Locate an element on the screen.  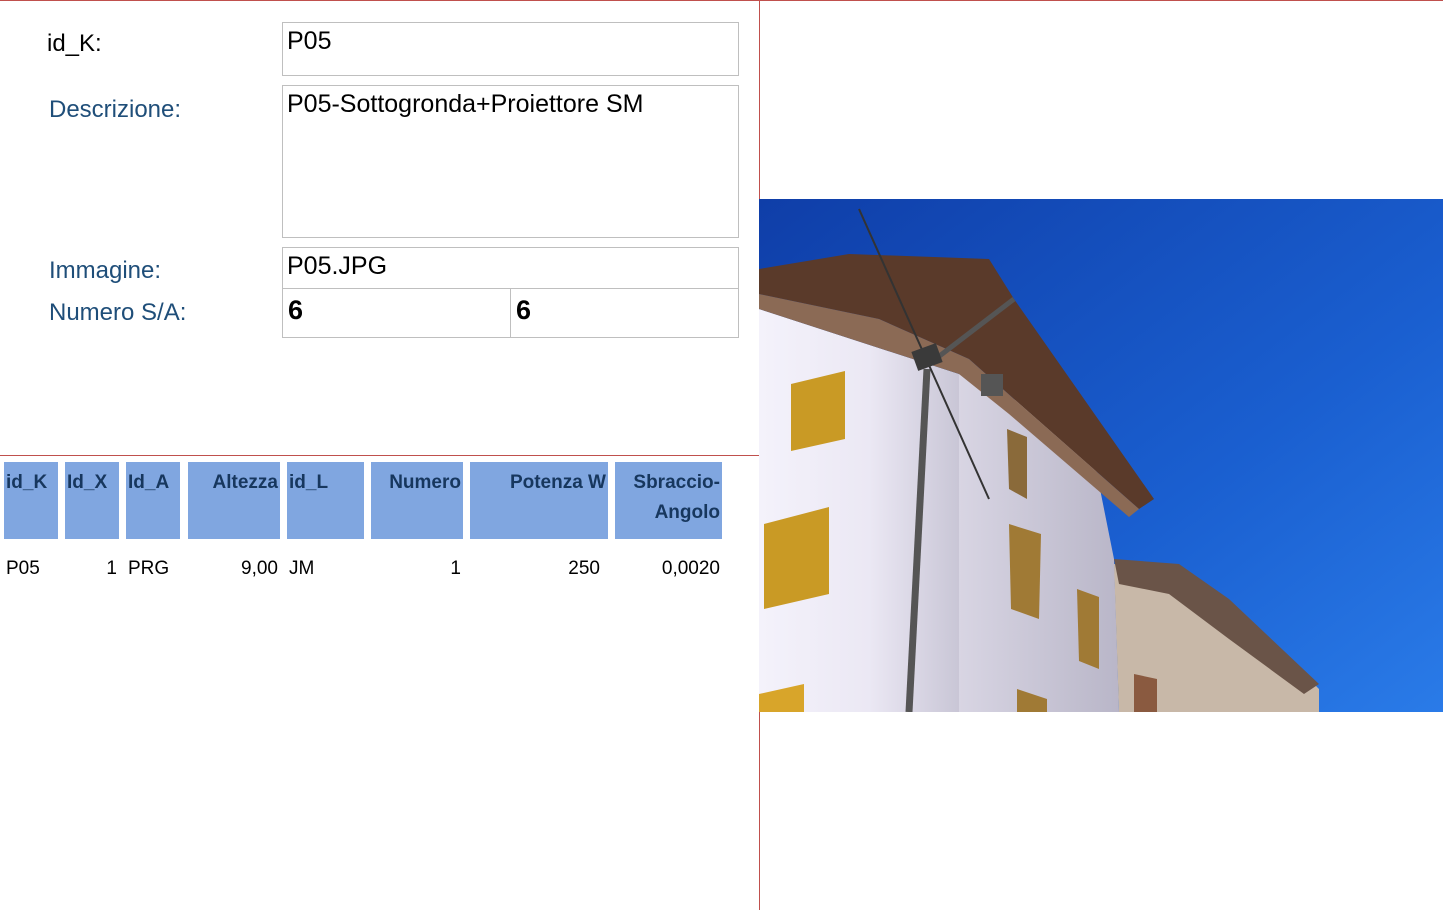
numero-sa-label: Numero S/A: is located at coordinates (118, 312).